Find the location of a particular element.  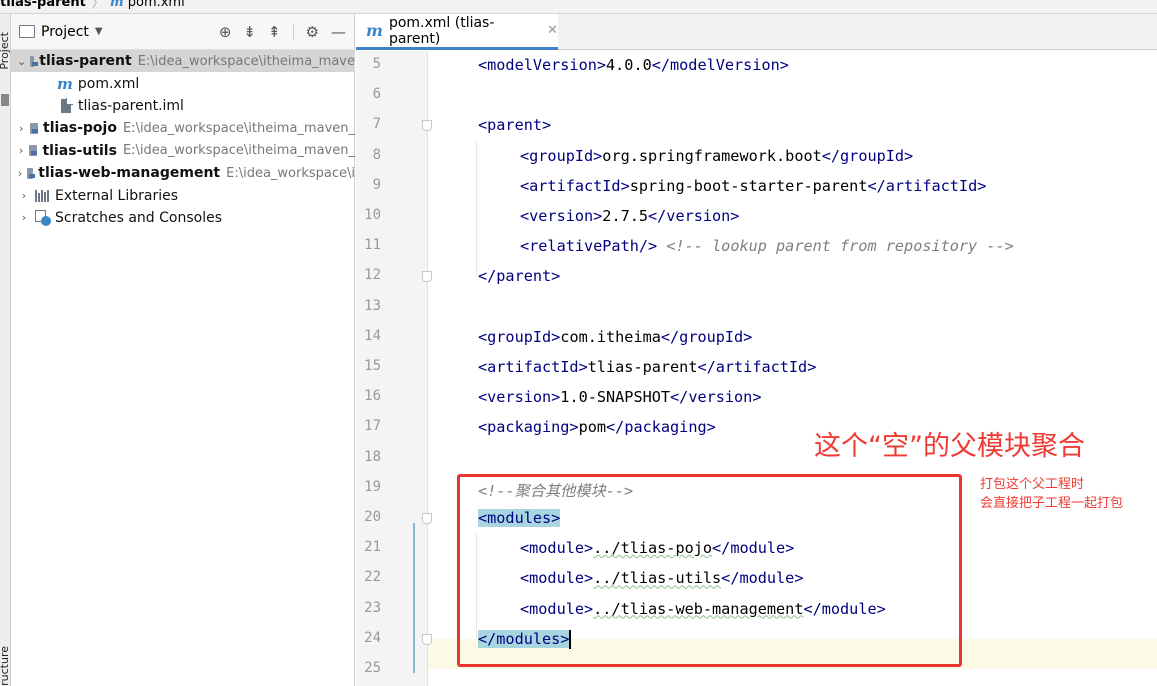

stripe-marker is located at coordinates (5, 100).